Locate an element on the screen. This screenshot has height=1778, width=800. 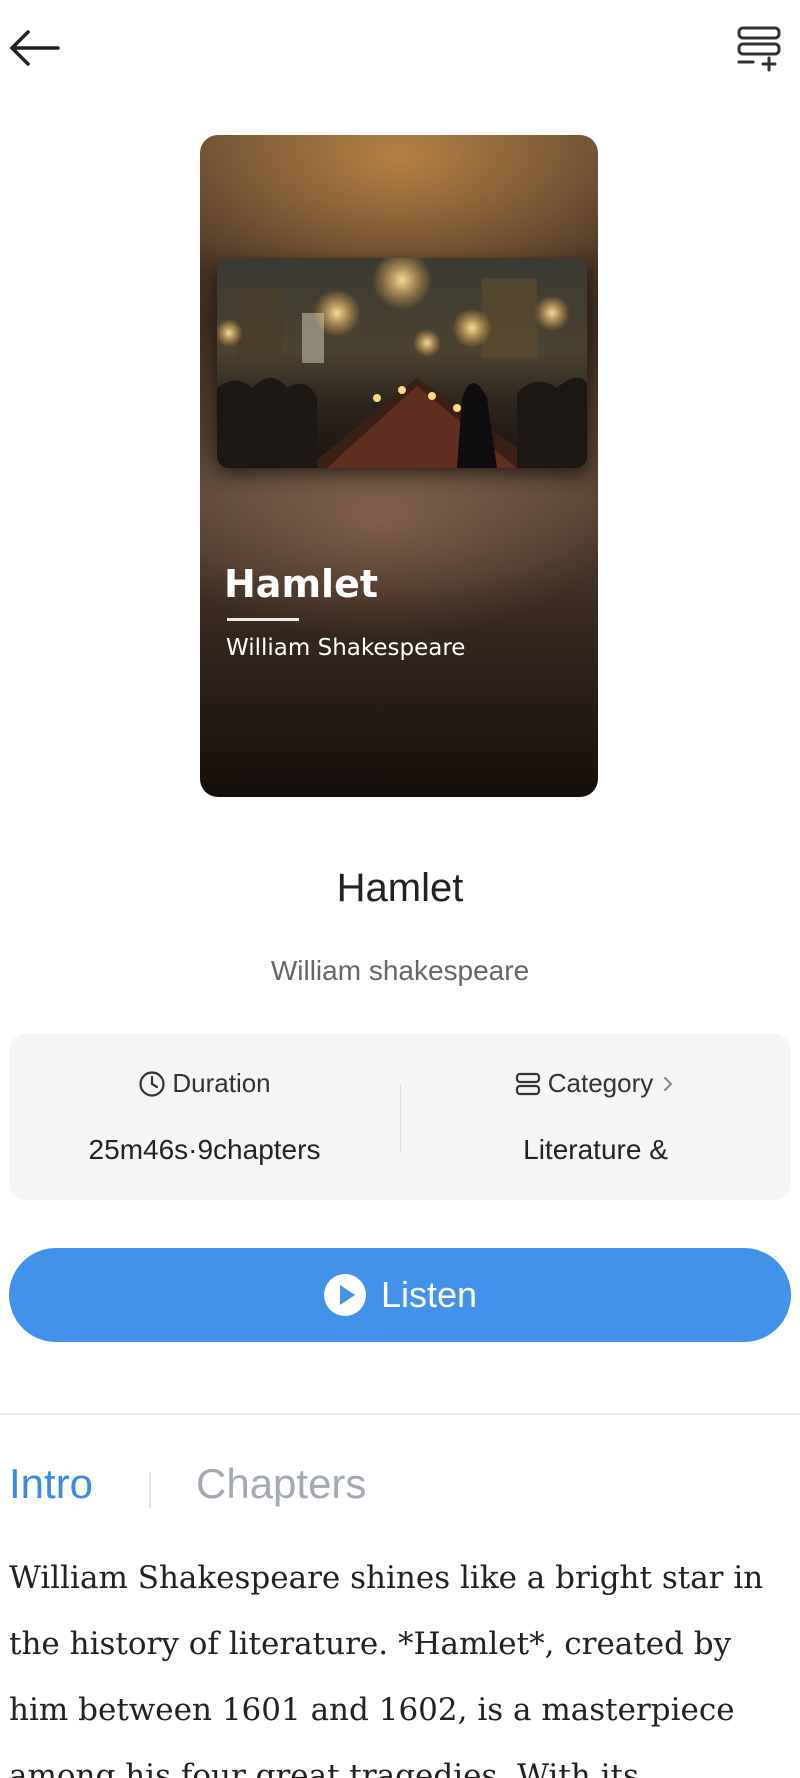
add-to-playlist-button is located at coordinates (760, 48).